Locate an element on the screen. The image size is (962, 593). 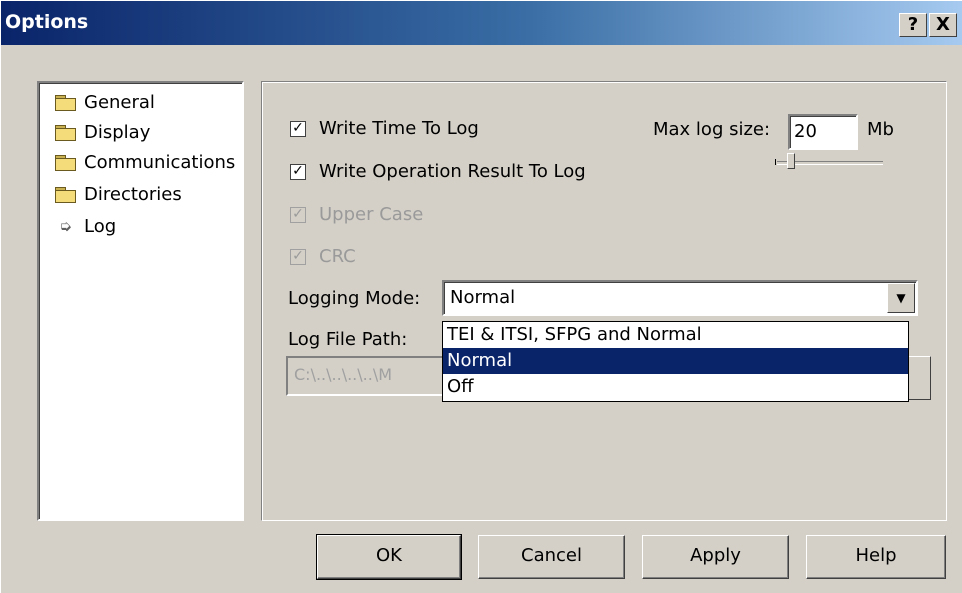
max-log-unit: Mb is located at coordinates (880, 129).